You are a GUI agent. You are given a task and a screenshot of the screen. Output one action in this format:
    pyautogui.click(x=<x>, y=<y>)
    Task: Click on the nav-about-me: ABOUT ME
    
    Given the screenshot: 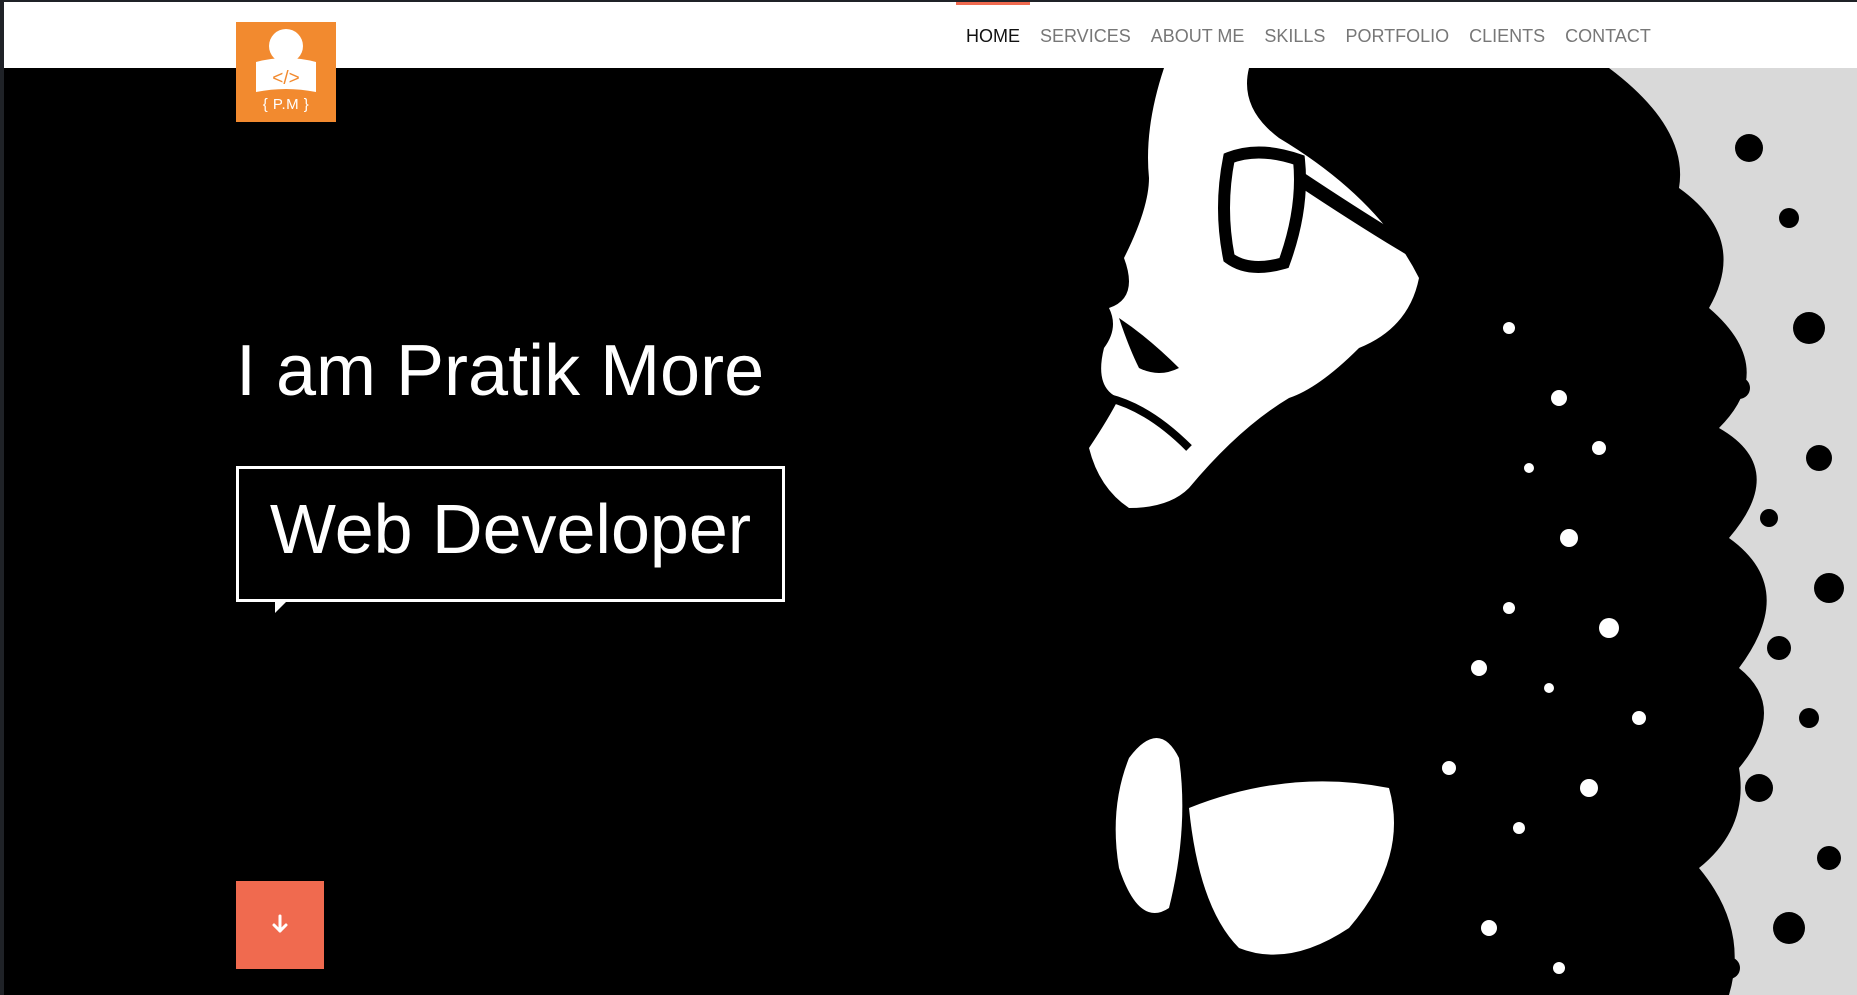 What is the action you would take?
    pyautogui.click(x=1198, y=35)
    